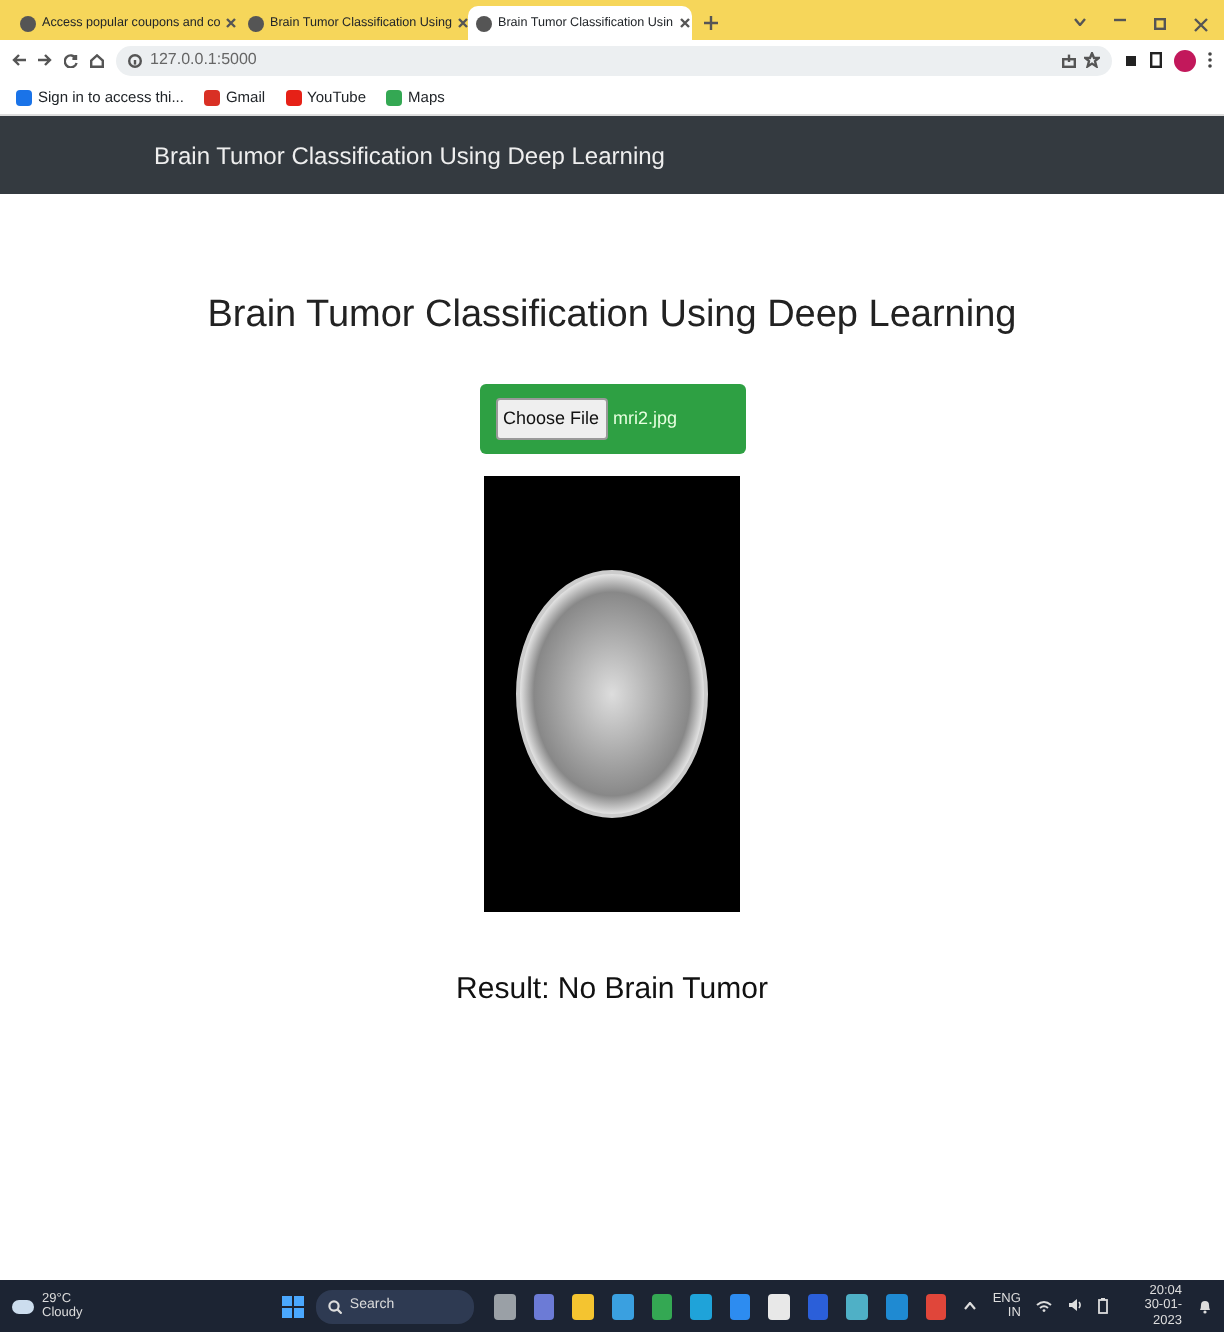  Describe the element at coordinates (292, 1306) in the screenshot. I see `windows-icon` at that location.